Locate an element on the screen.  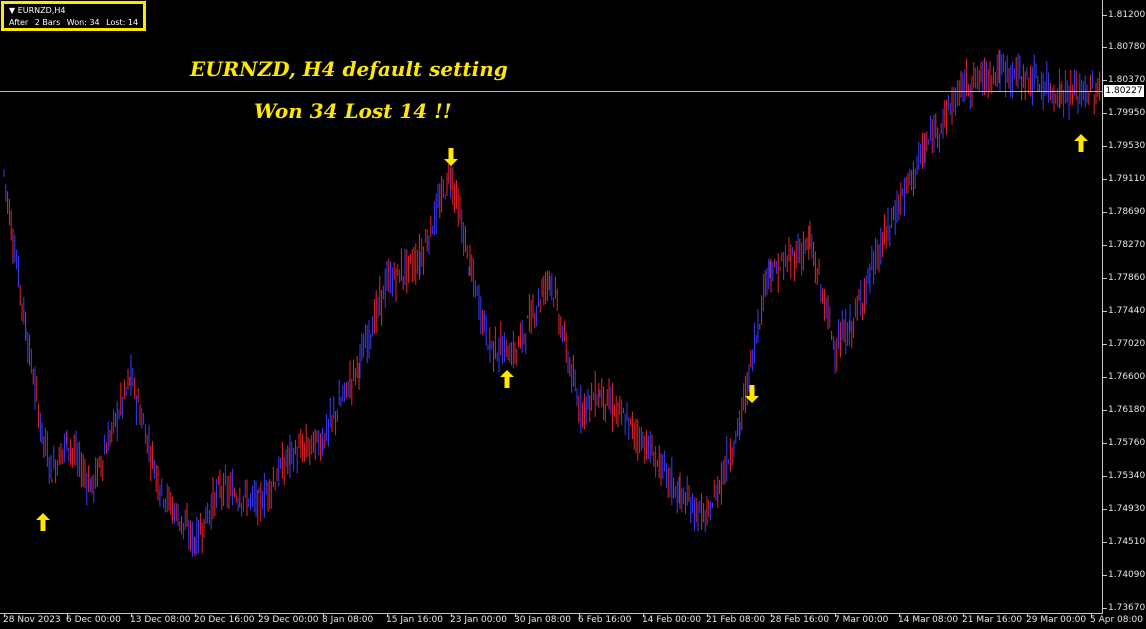
symbol-text: EURNZD,H4 is located at coordinates (41, 10).